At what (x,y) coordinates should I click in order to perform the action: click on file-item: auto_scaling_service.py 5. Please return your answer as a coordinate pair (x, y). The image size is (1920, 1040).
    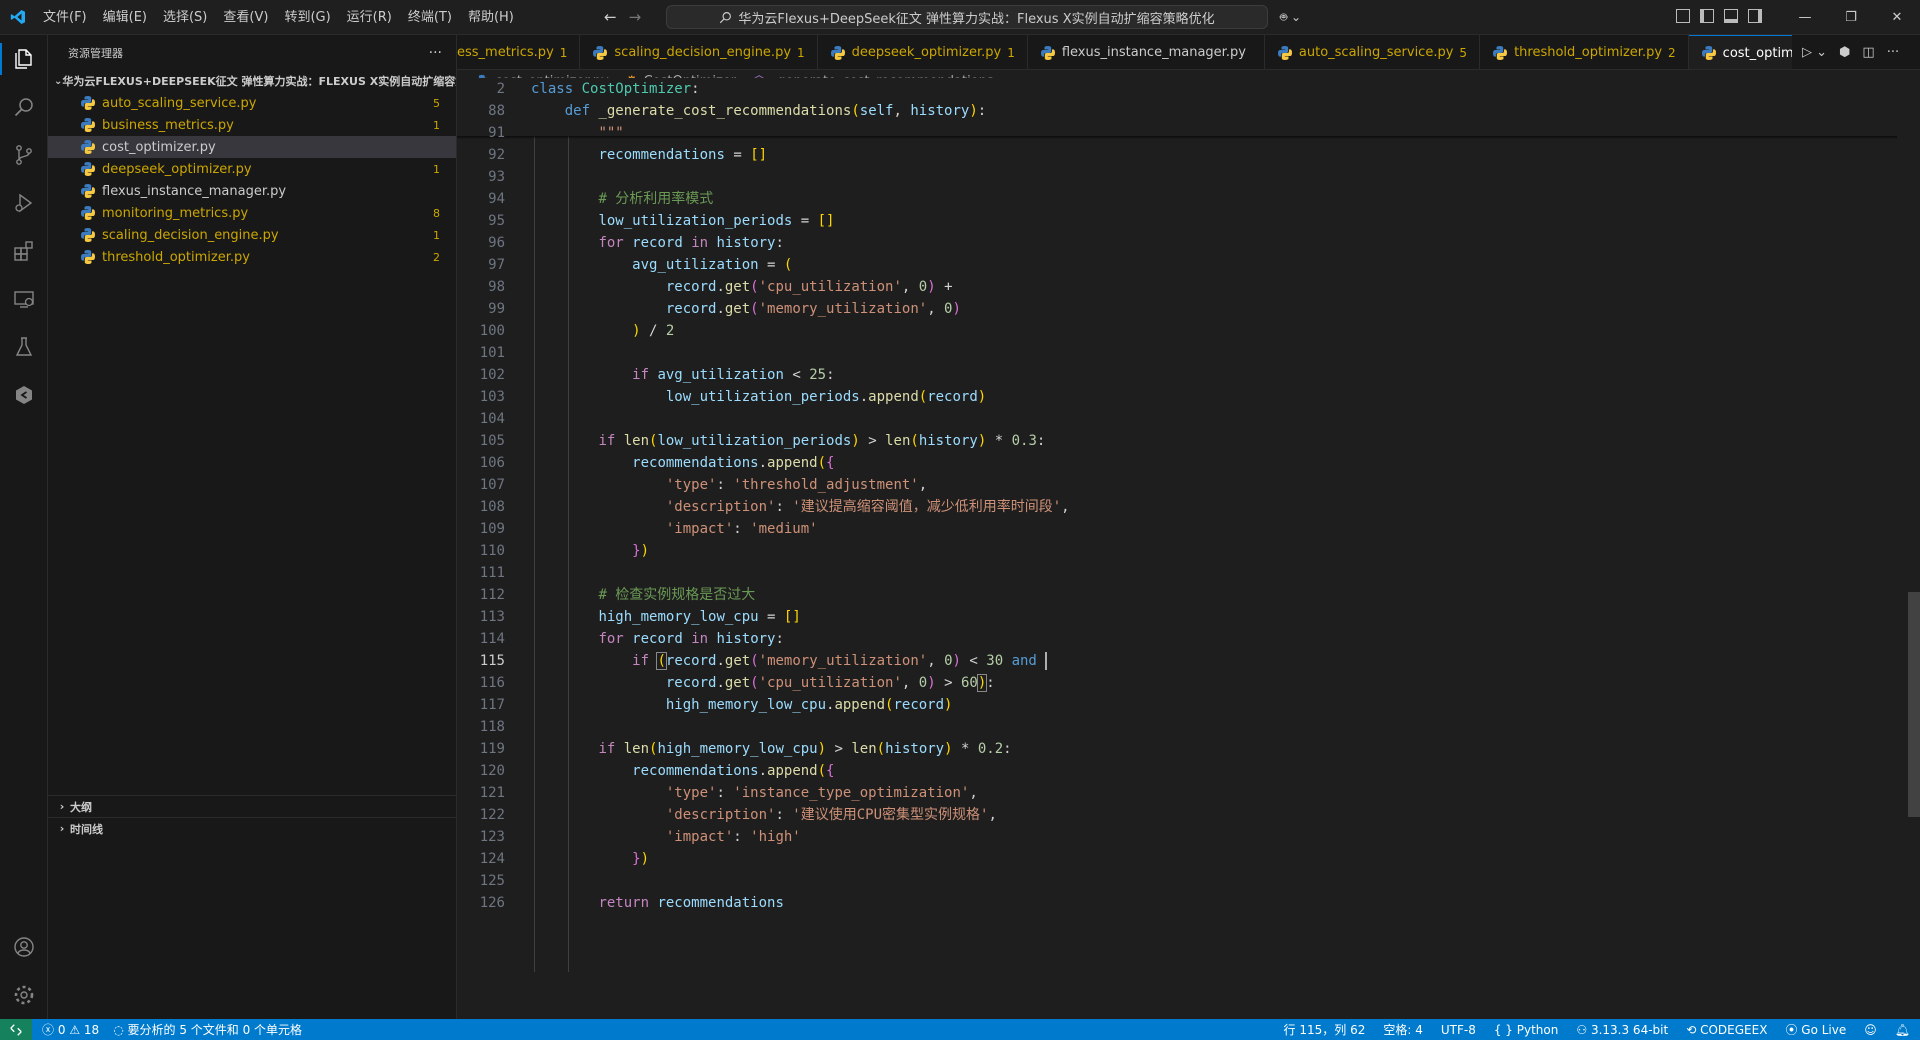
    Looking at the image, I should click on (252, 103).